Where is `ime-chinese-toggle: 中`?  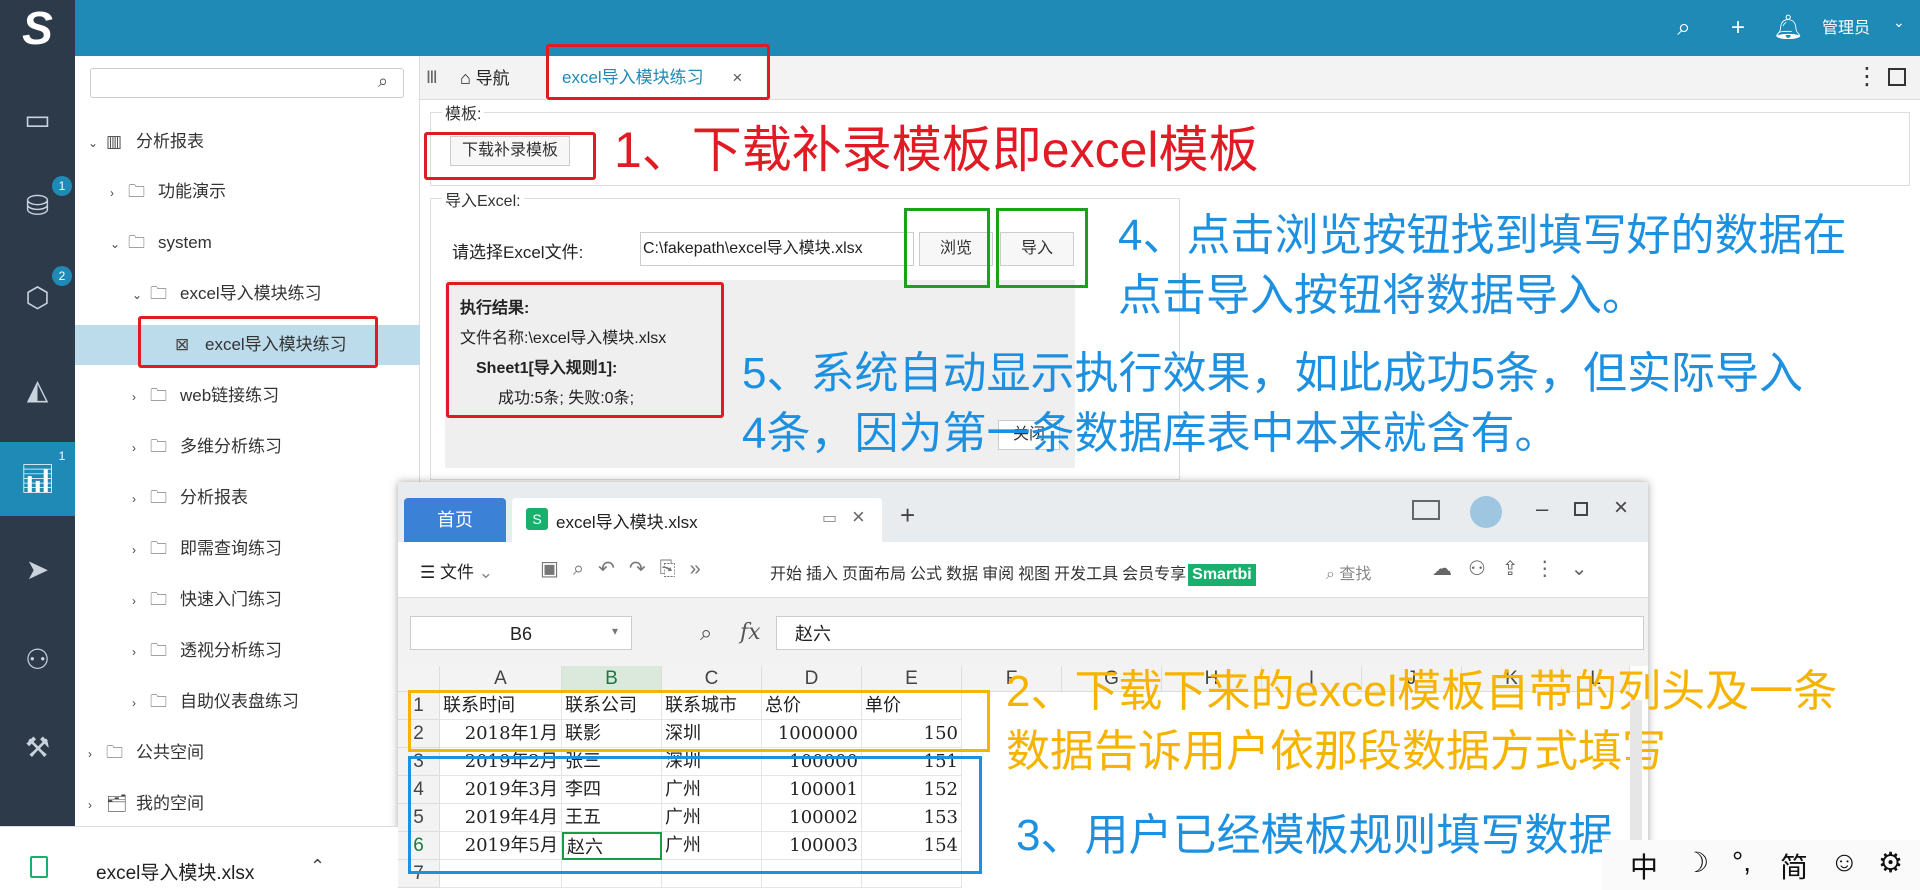
ime-chinese-toggle: 中 is located at coordinates (1644, 866).